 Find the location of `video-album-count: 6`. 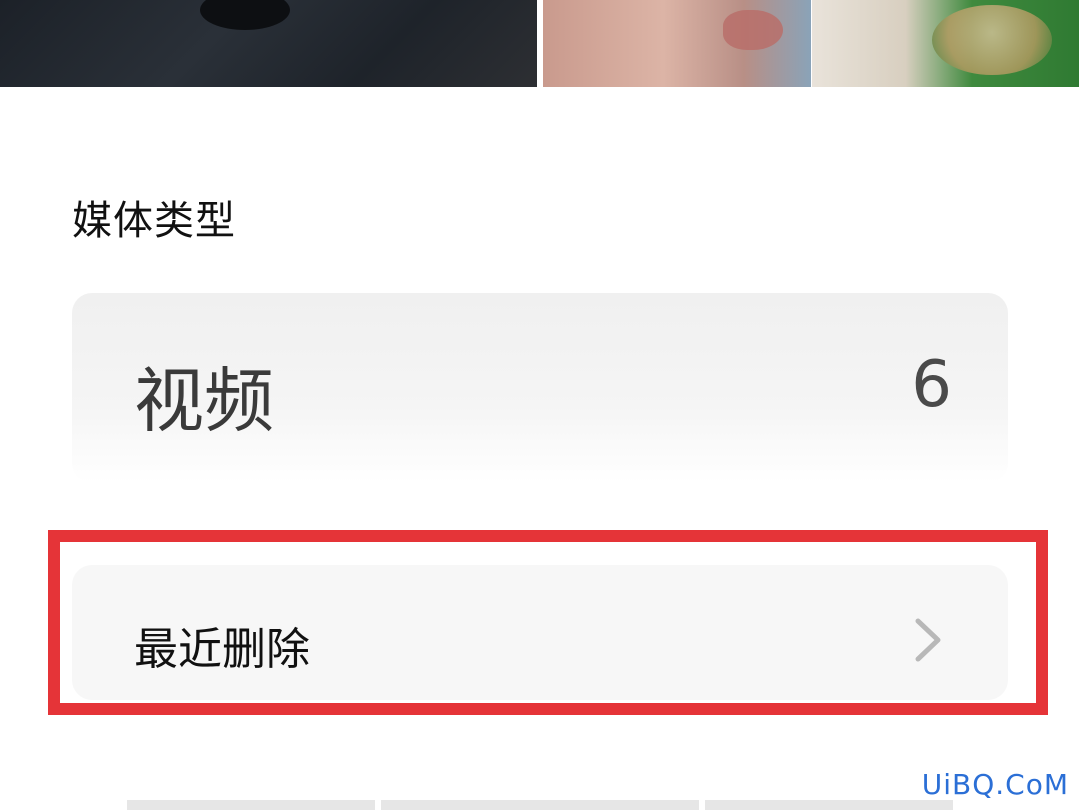

video-album-count: 6 is located at coordinates (931, 385).